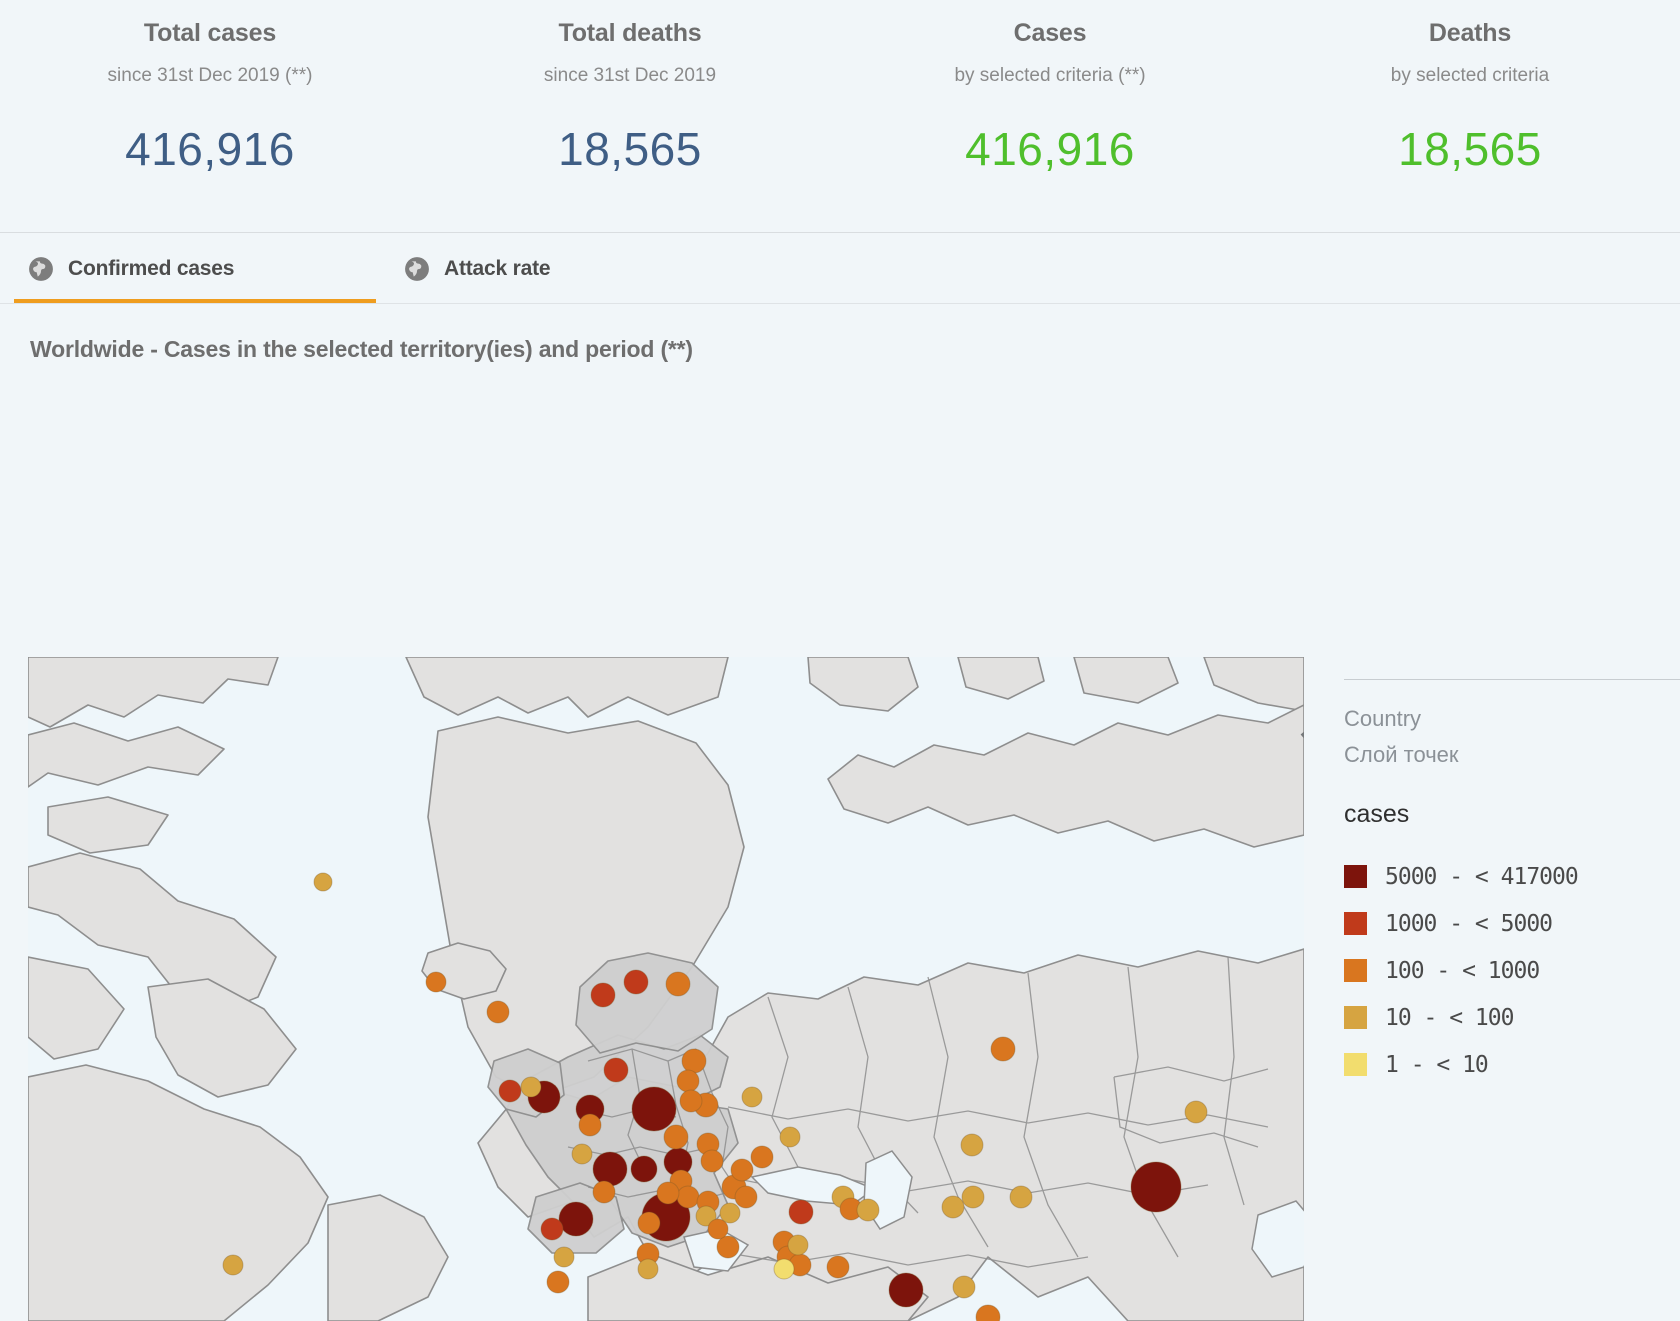 Image resolution: width=1680 pixels, height=1321 pixels. I want to click on legend-item-label: 1 - < 10, so click(1437, 1064).